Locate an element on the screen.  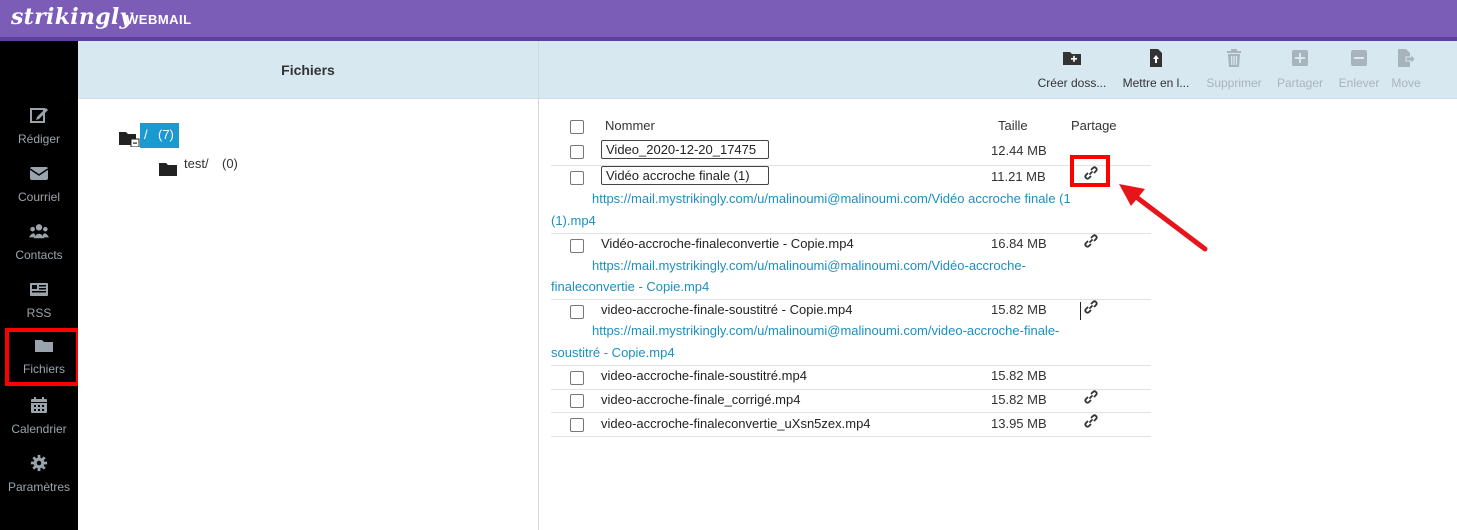
newspaper-icon is located at coordinates (39, 289).